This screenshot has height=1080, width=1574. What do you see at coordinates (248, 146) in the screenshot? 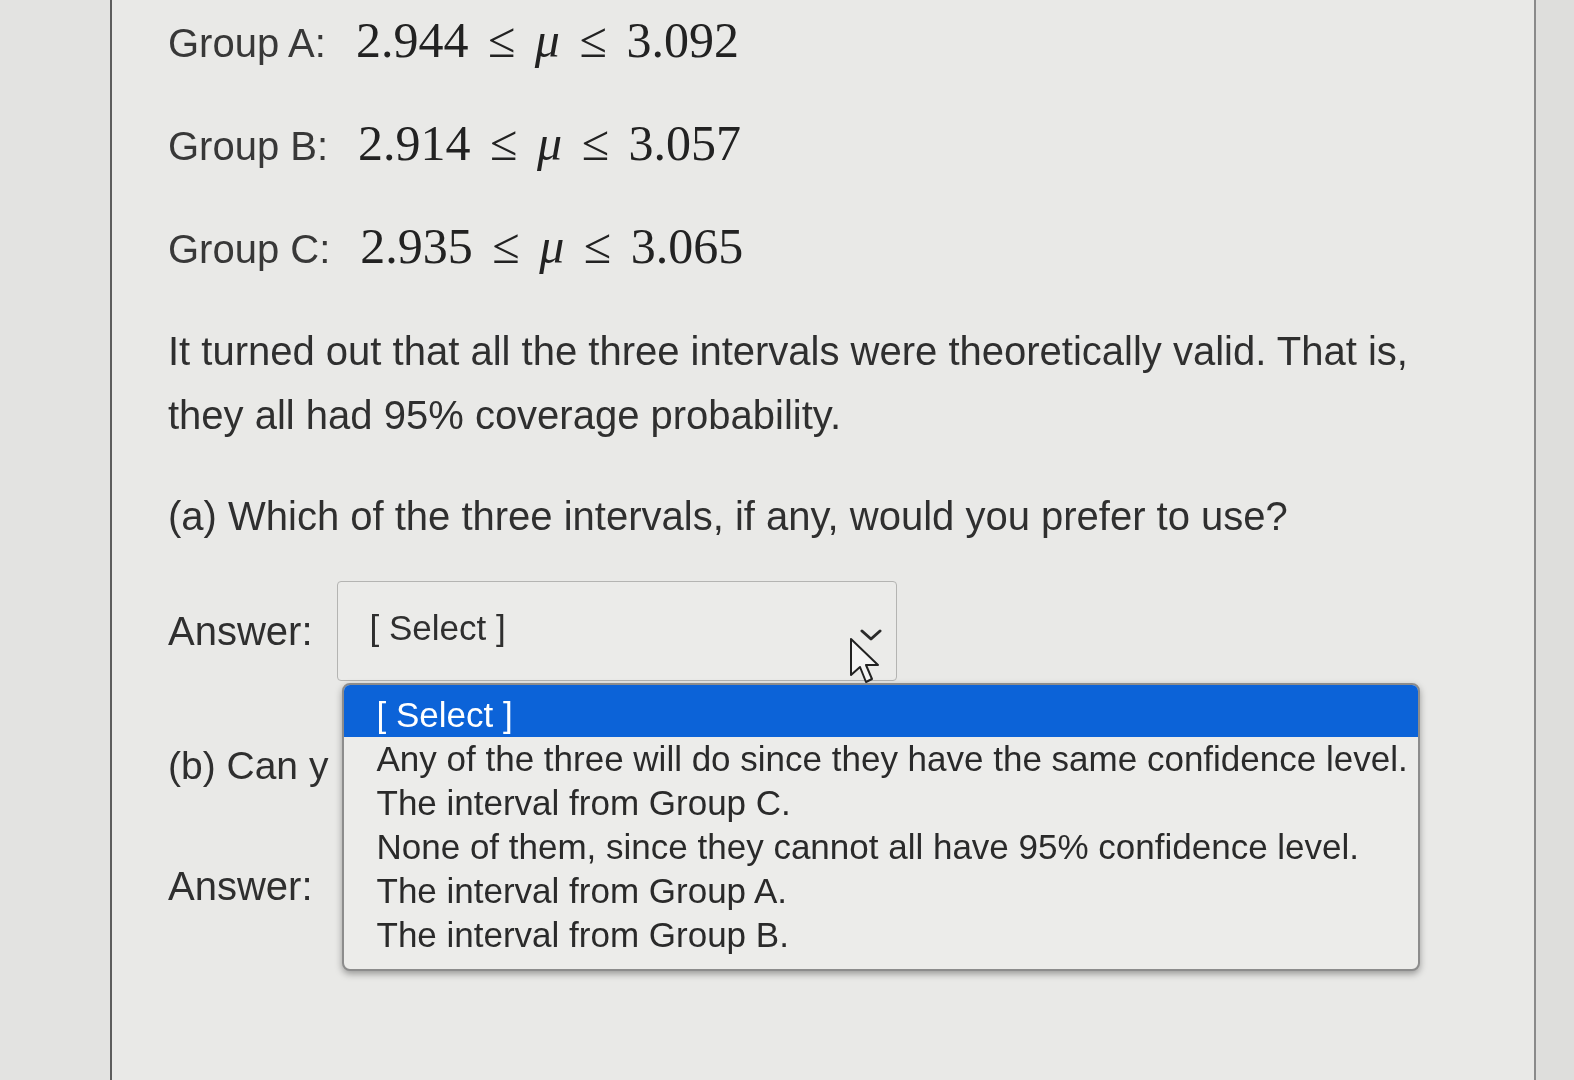
I see `group-label: Group B:` at bounding box center [248, 146].